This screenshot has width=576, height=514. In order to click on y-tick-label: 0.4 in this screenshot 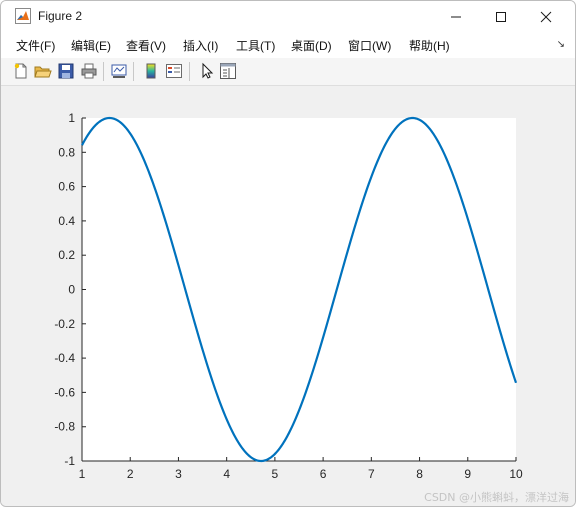, I will do `click(66, 221)`.